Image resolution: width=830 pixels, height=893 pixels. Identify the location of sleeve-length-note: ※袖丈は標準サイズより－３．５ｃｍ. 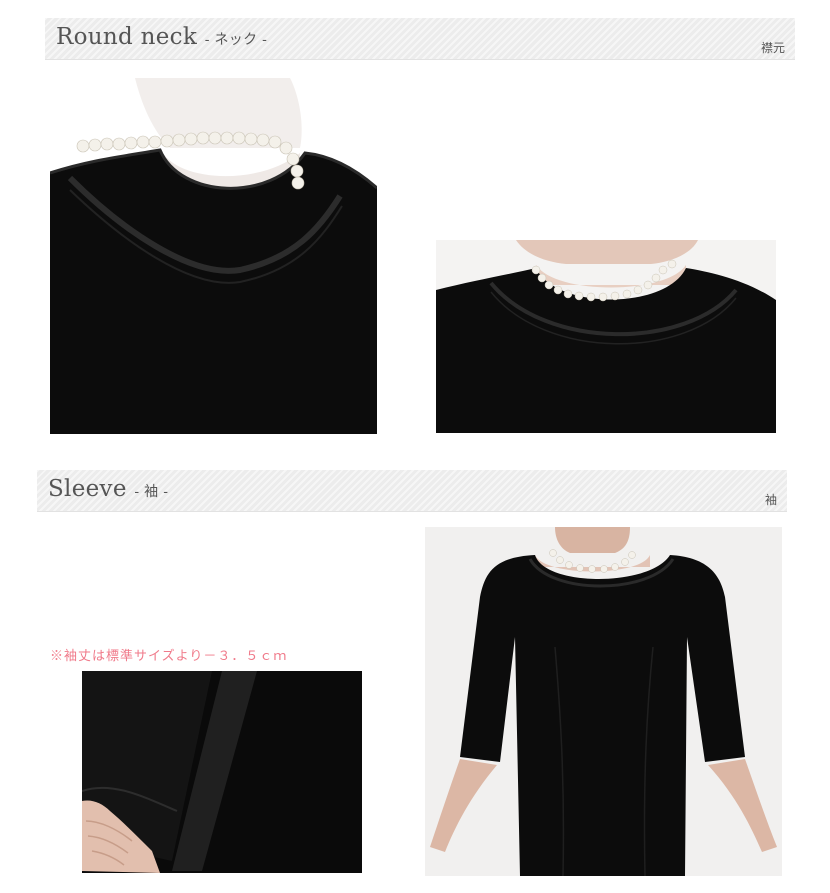
(169, 656).